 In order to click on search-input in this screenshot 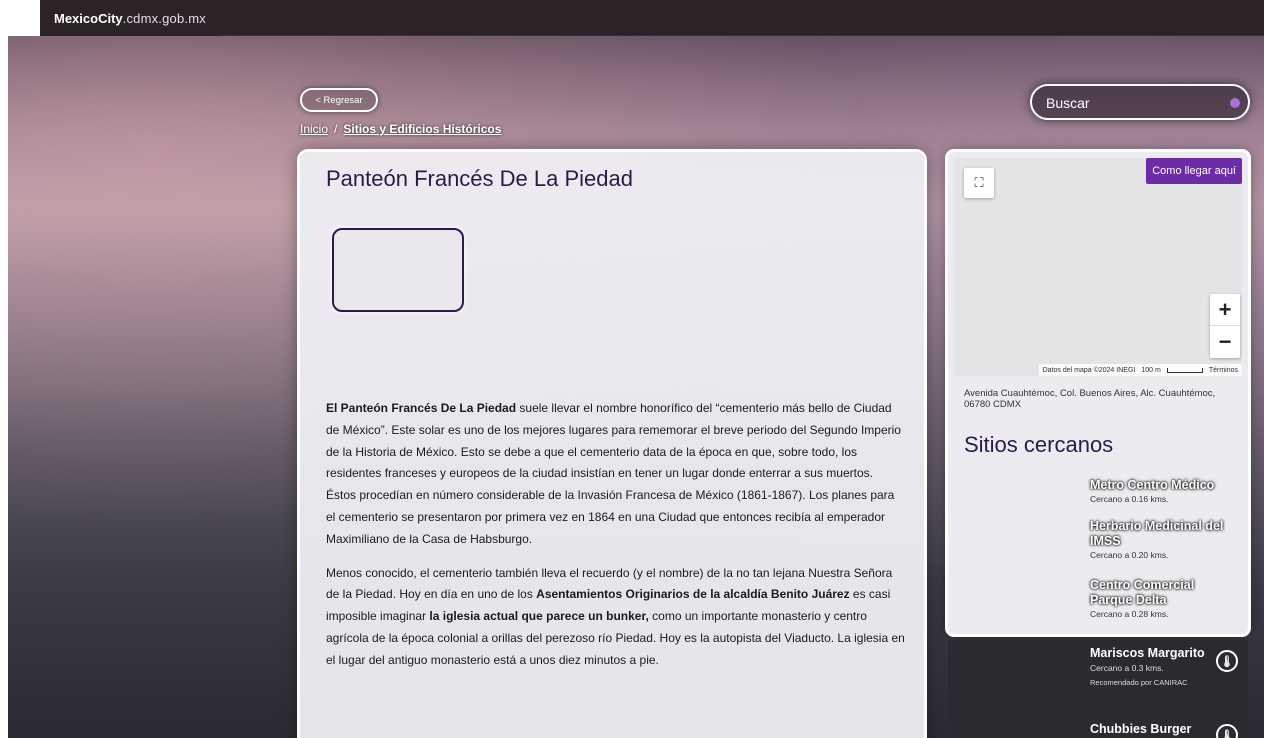, I will do `click(1136, 103)`.